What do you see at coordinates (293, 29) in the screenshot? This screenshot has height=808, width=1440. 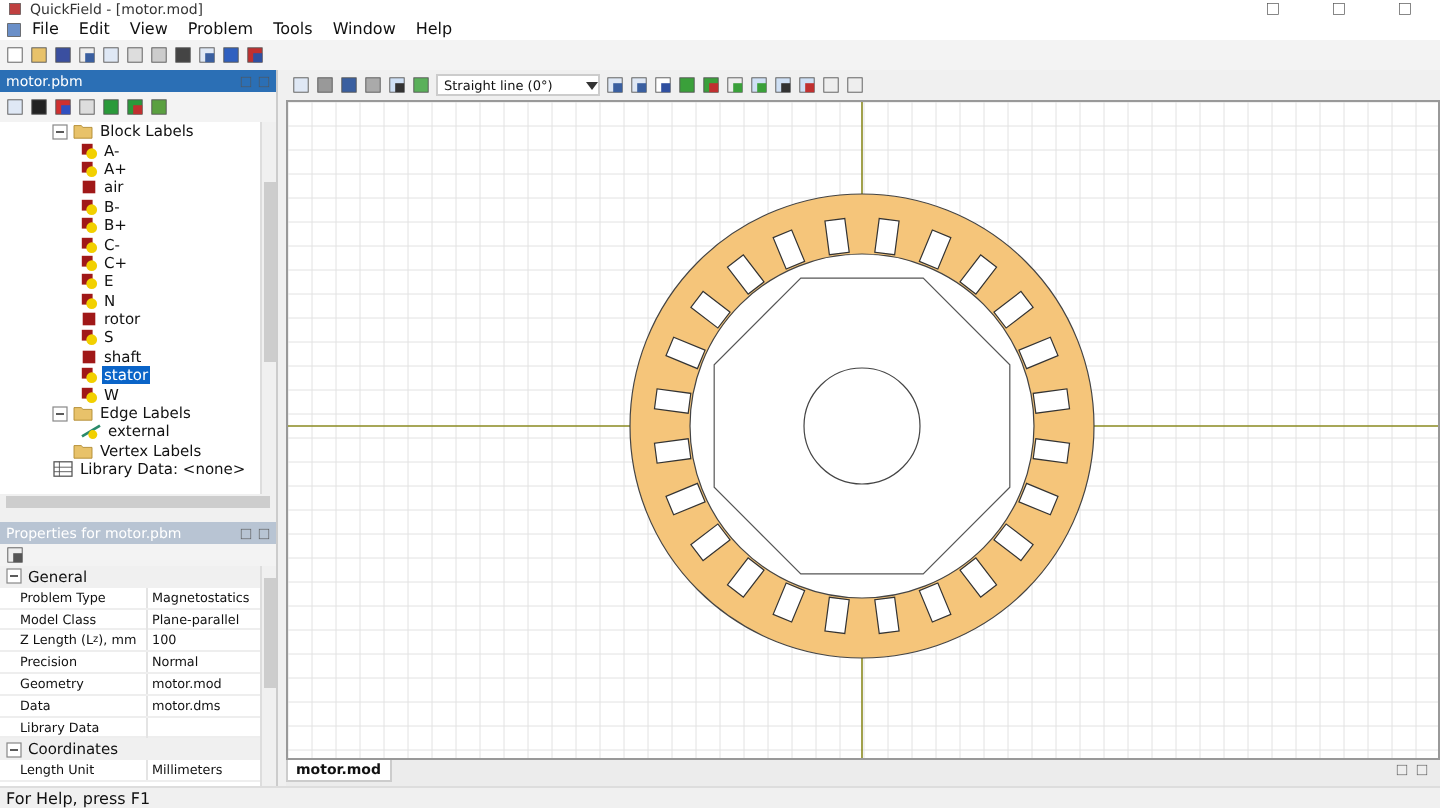 I see `menu-item: Tools` at bounding box center [293, 29].